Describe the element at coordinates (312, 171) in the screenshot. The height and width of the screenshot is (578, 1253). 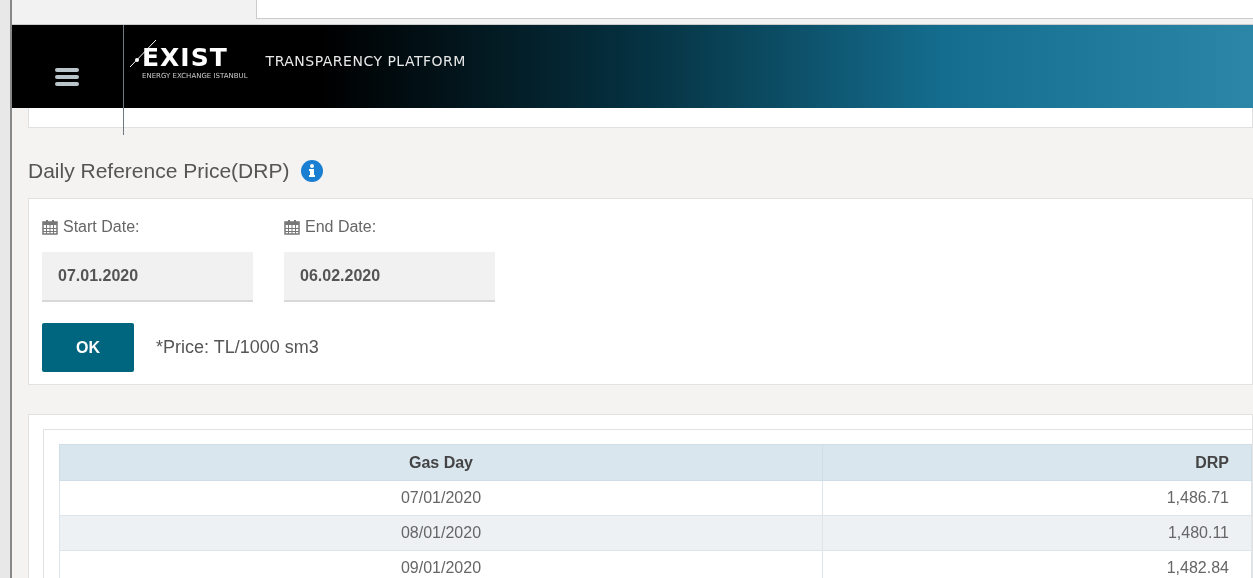
I see `info-icon` at that location.